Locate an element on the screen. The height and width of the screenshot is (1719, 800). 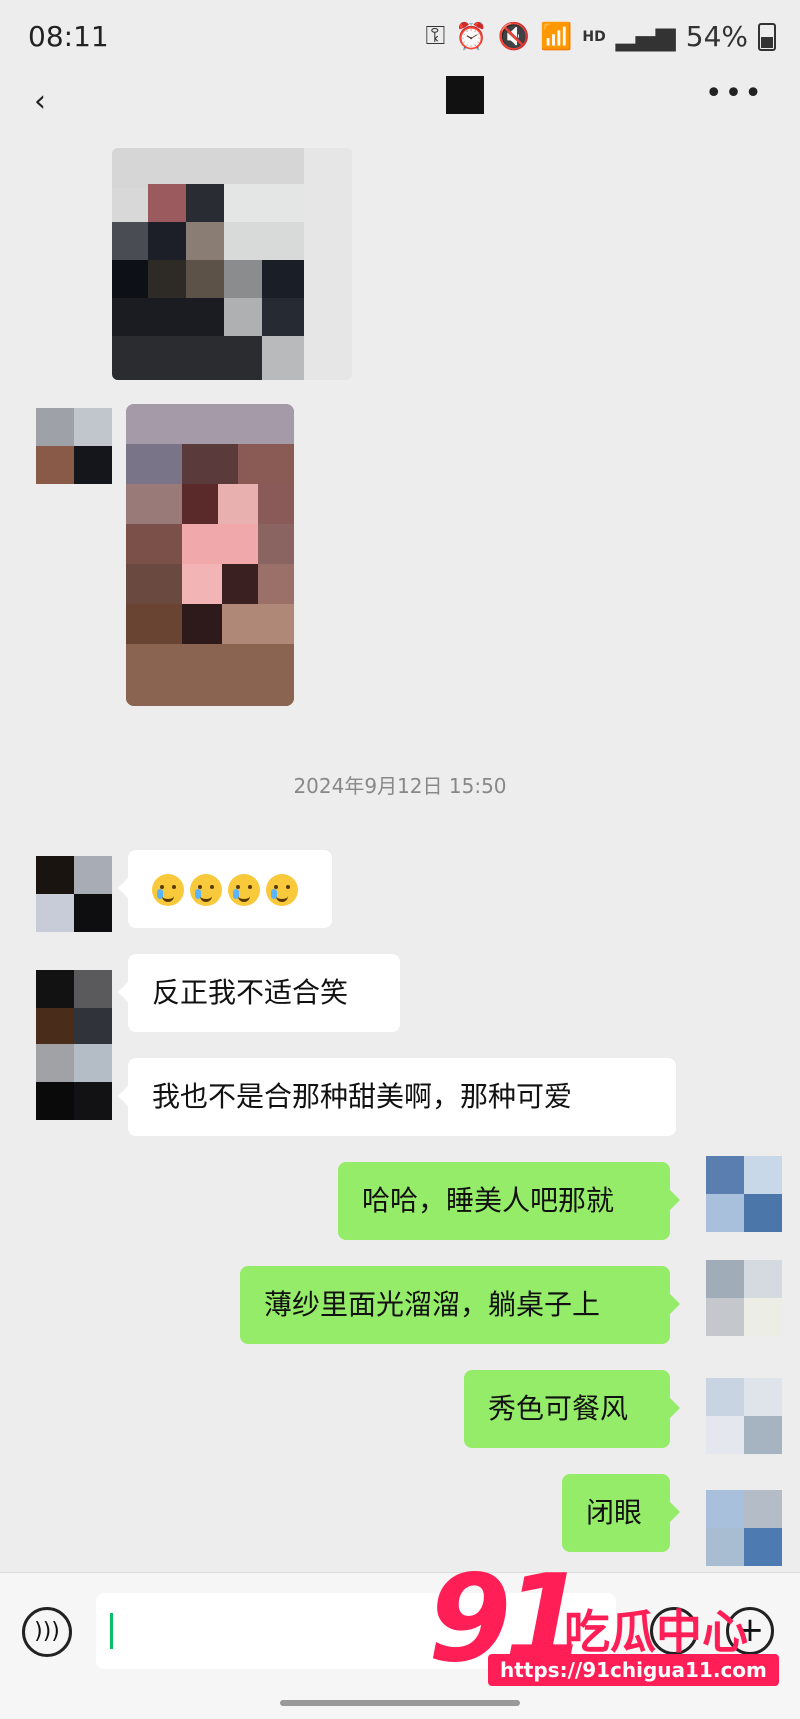
voice-icon: ))) is located at coordinates (47, 1632).